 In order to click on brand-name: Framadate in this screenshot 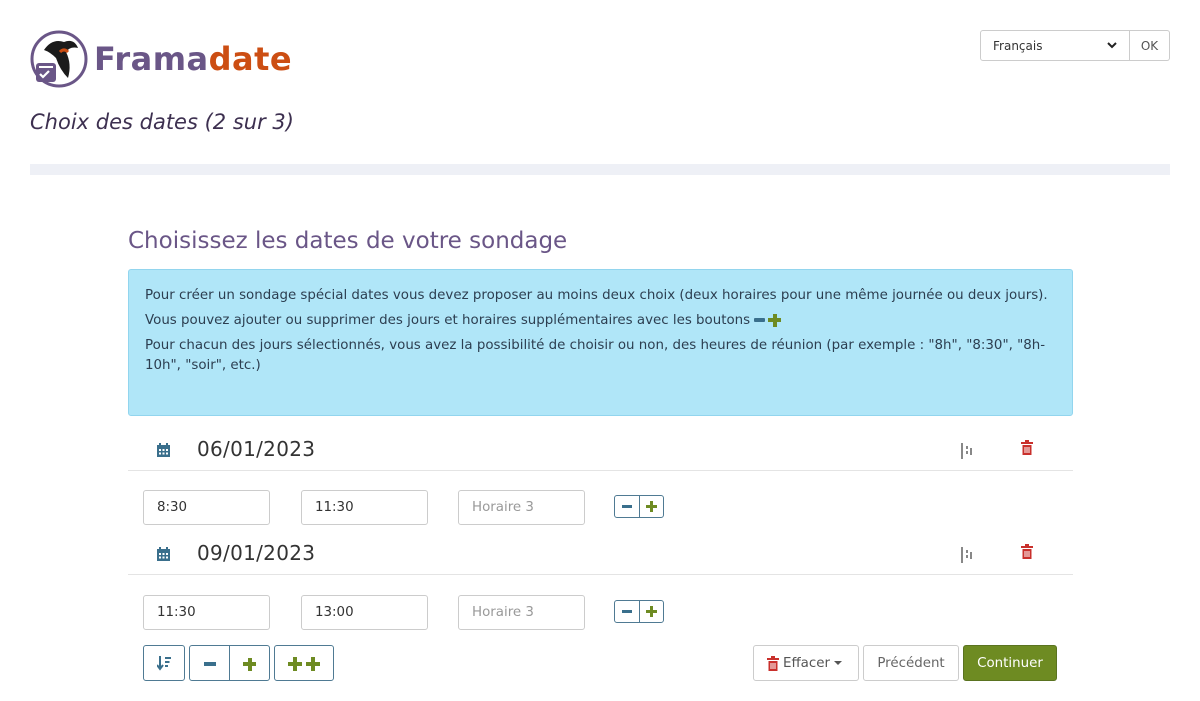, I will do `click(193, 59)`.